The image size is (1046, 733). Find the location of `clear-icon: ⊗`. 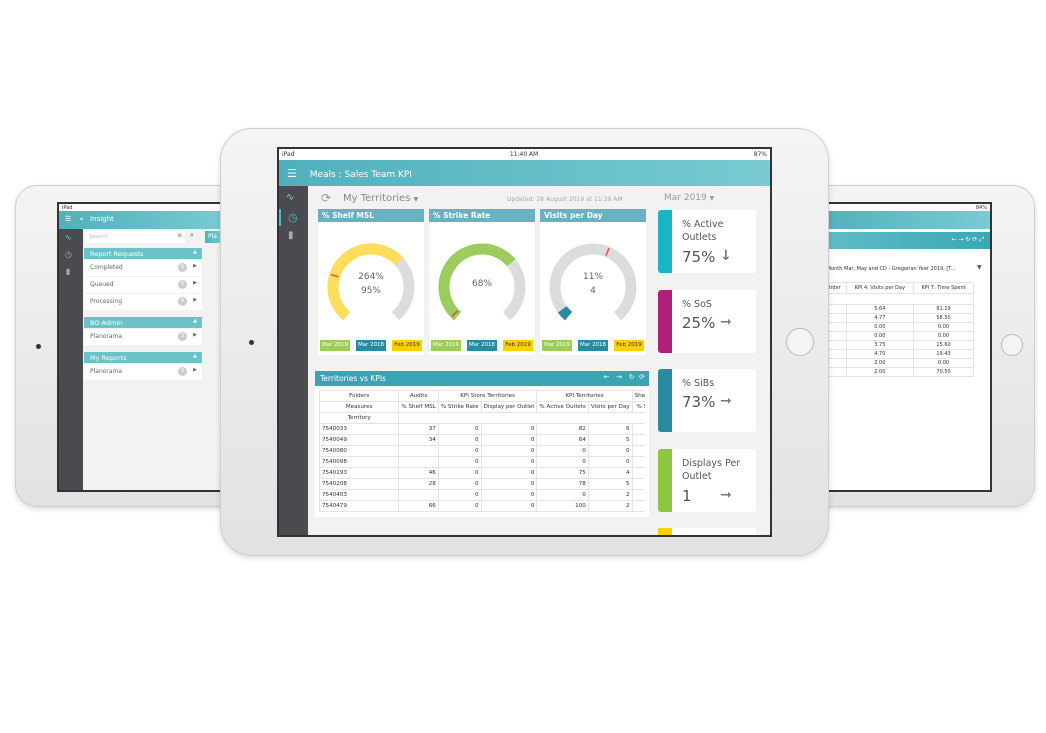

clear-icon: ⊗ is located at coordinates (179, 236).